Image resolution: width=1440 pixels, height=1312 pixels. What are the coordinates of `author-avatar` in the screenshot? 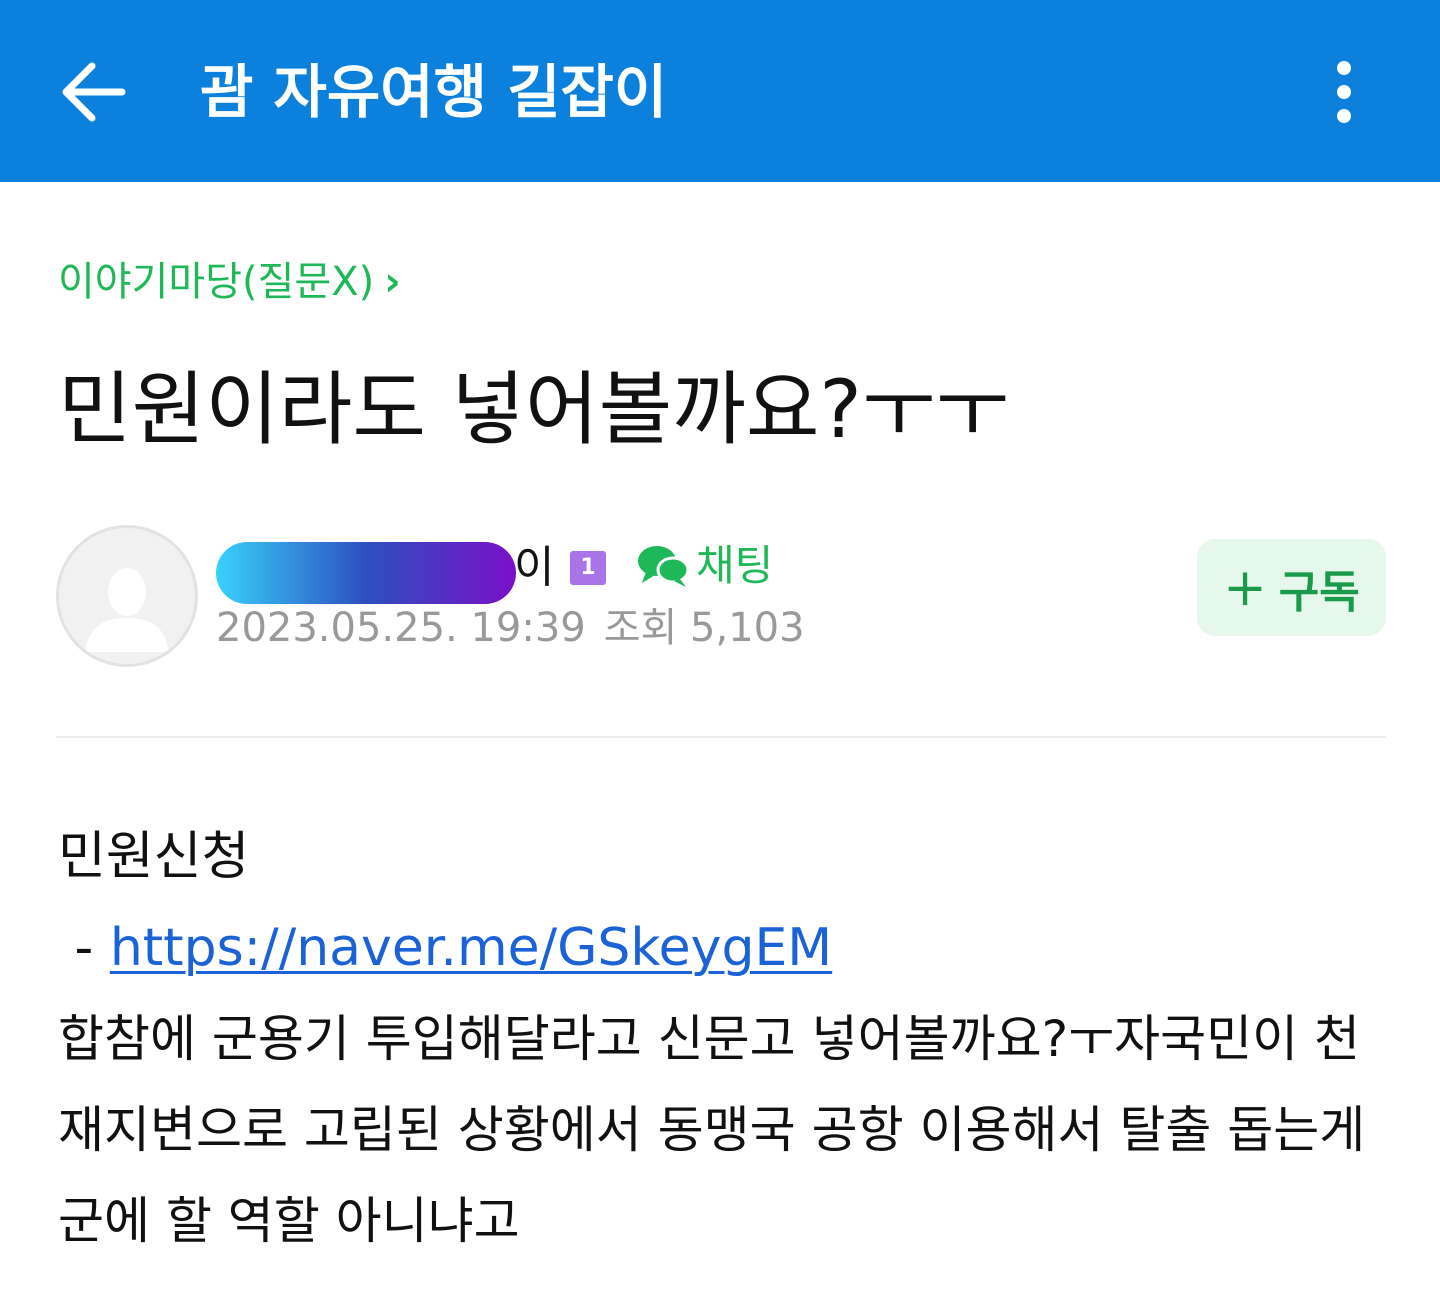 It's located at (127, 596).